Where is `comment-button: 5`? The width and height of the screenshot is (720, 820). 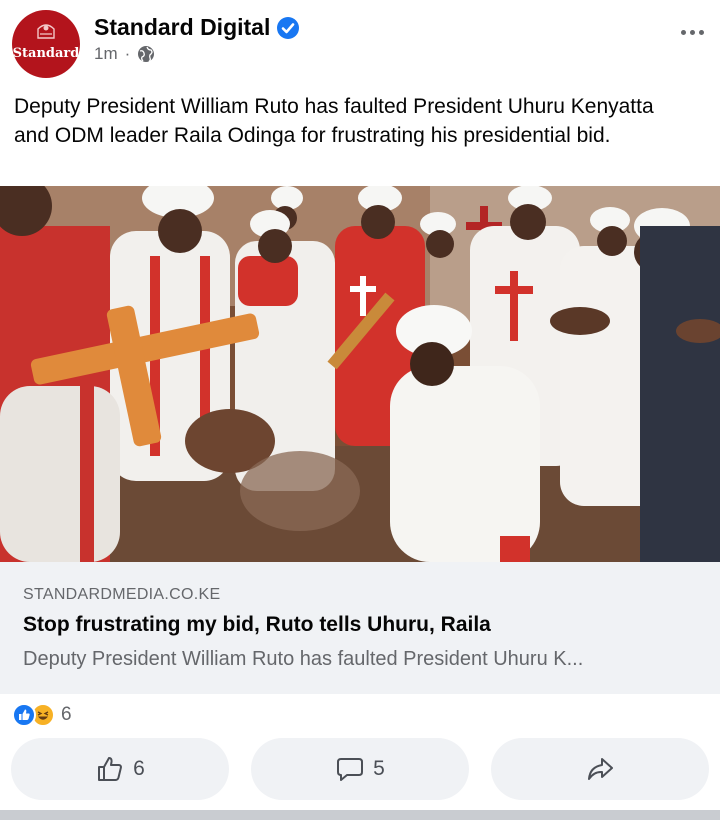
comment-button: 5 is located at coordinates (360, 769).